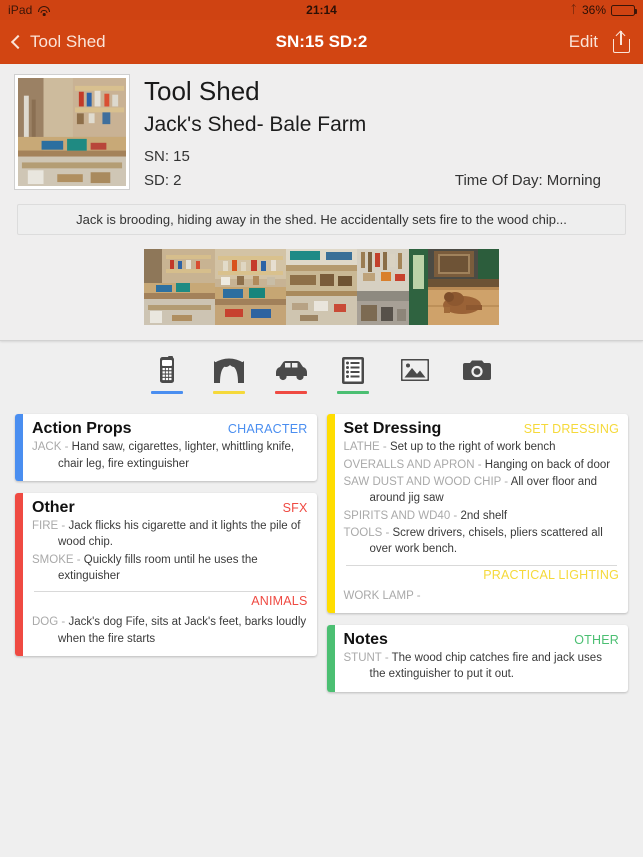  I want to click on scene-hero-thumbnail, so click(72, 132).